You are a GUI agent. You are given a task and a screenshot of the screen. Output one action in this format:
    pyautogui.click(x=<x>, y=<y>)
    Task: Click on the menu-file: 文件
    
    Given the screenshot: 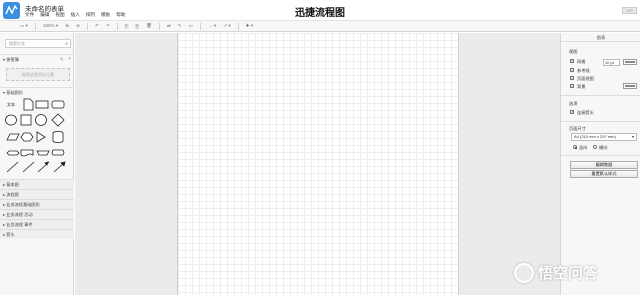 What is the action you would take?
    pyautogui.click(x=29, y=15)
    